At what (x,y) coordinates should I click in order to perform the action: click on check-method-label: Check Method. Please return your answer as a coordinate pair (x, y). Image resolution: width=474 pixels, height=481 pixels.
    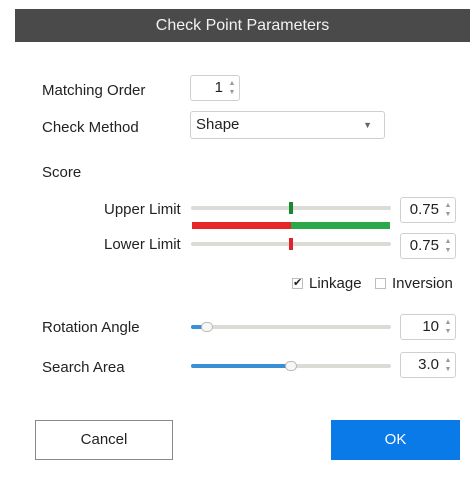
    Looking at the image, I should click on (90, 127).